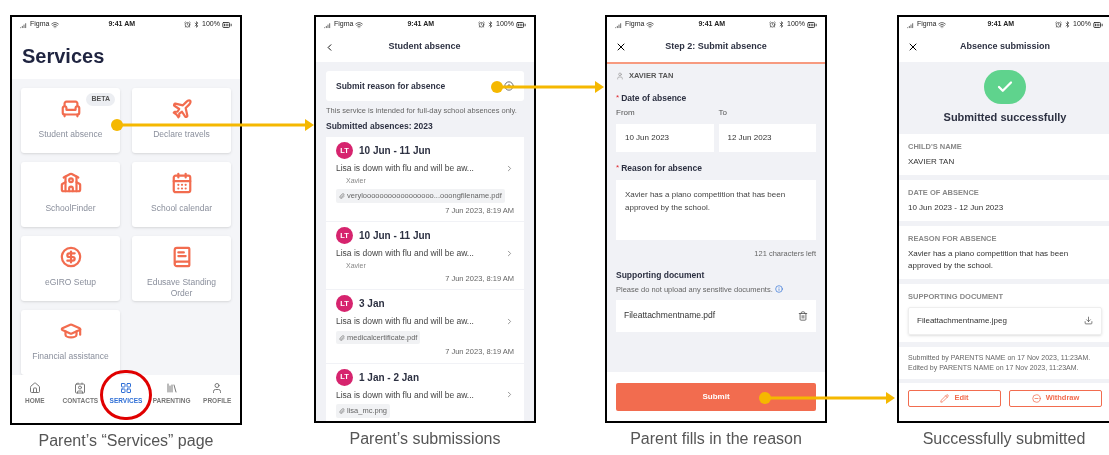 Image resolution: width=1109 pixels, height=455 pixels. What do you see at coordinates (63, 56) in the screenshot?
I see `page-title: Services` at bounding box center [63, 56].